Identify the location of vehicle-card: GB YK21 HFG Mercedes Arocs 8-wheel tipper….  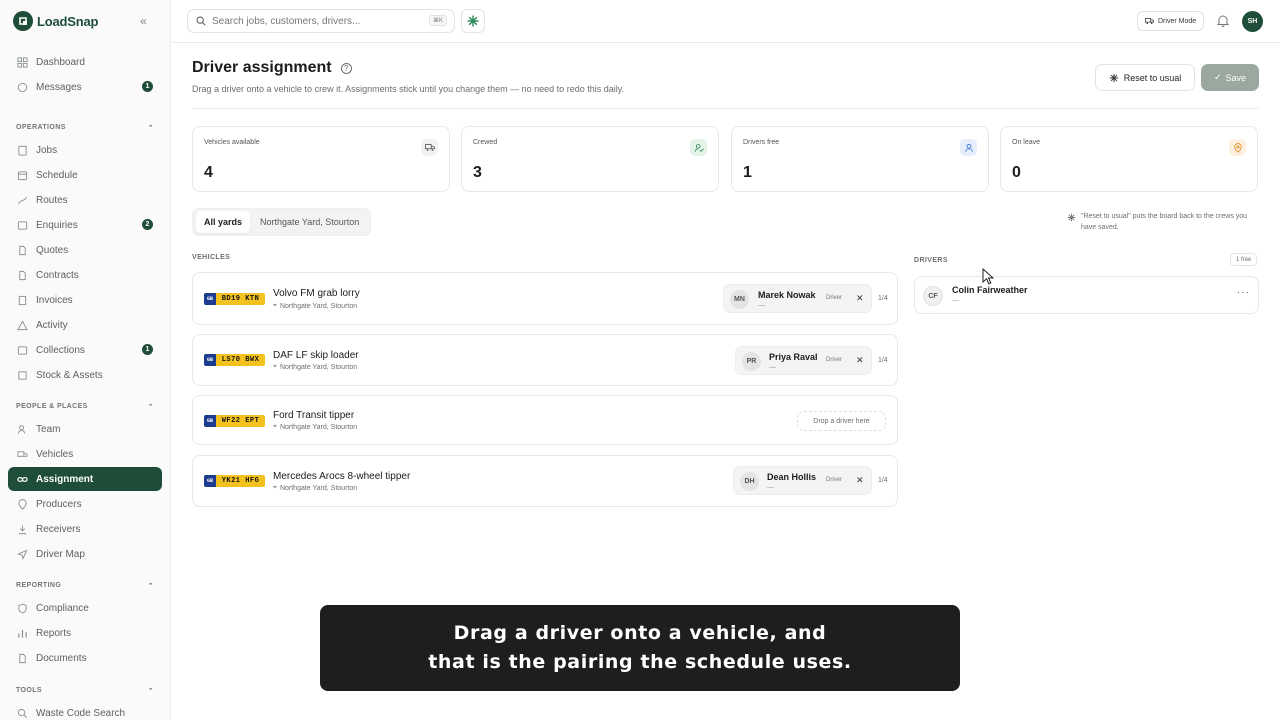
(545, 481).